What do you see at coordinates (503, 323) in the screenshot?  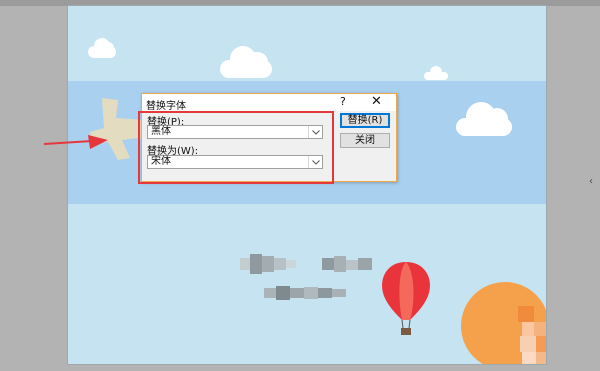 I see `orange-balloon-graphic` at bounding box center [503, 323].